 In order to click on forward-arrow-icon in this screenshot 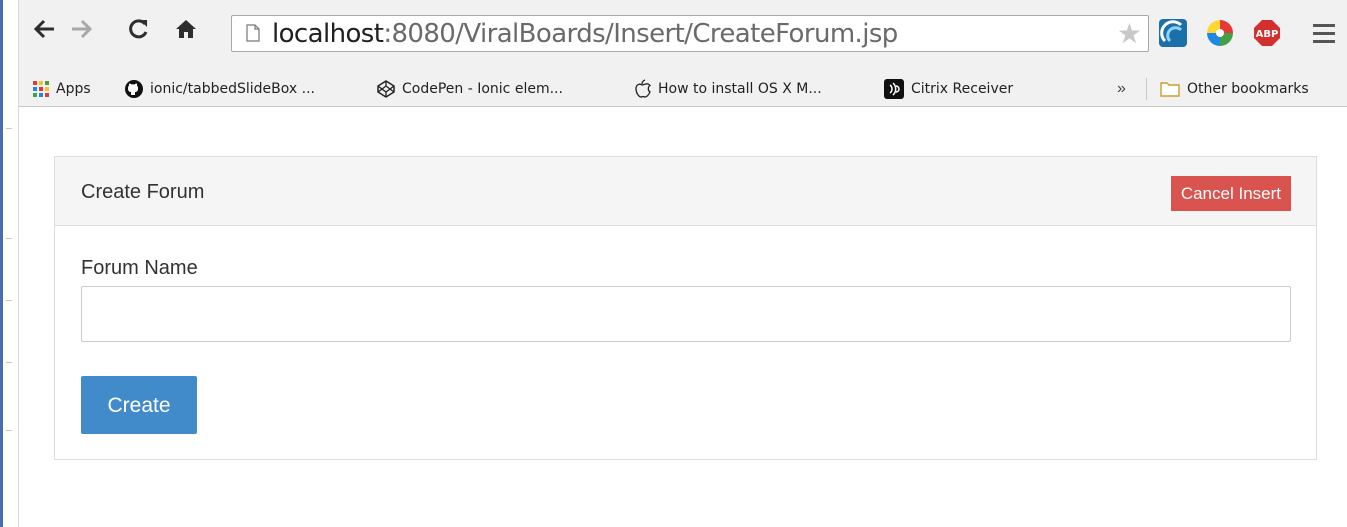, I will do `click(82, 29)`.